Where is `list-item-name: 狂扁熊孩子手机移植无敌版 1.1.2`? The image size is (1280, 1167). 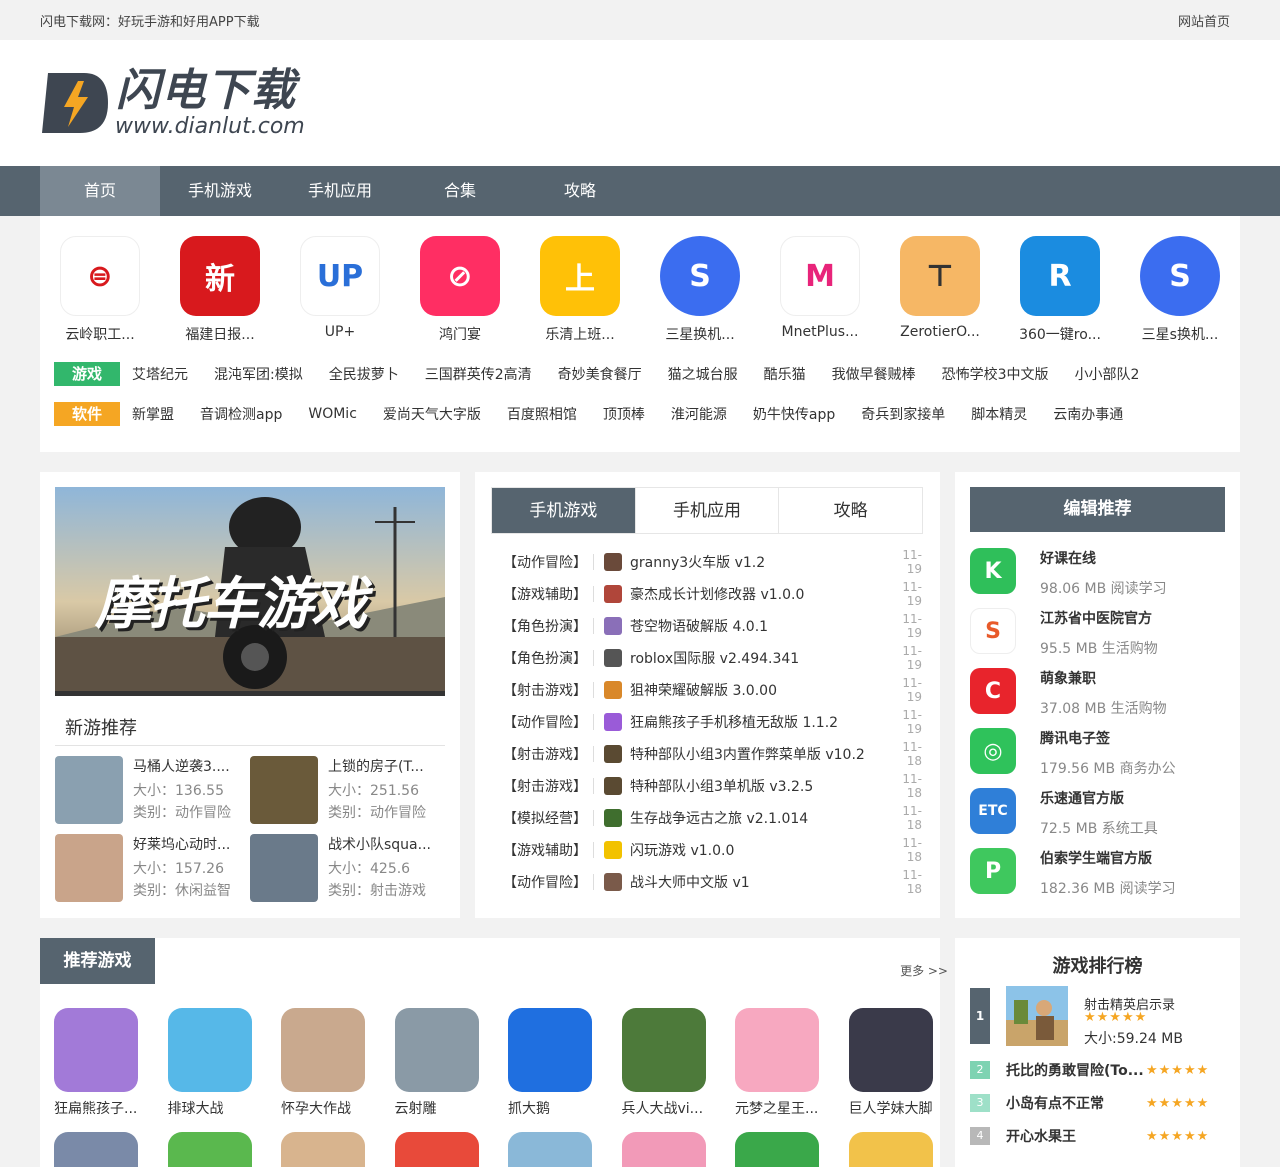 list-item-name: 狂扁熊孩子手机移植无敌版 1.1.2 is located at coordinates (734, 723).